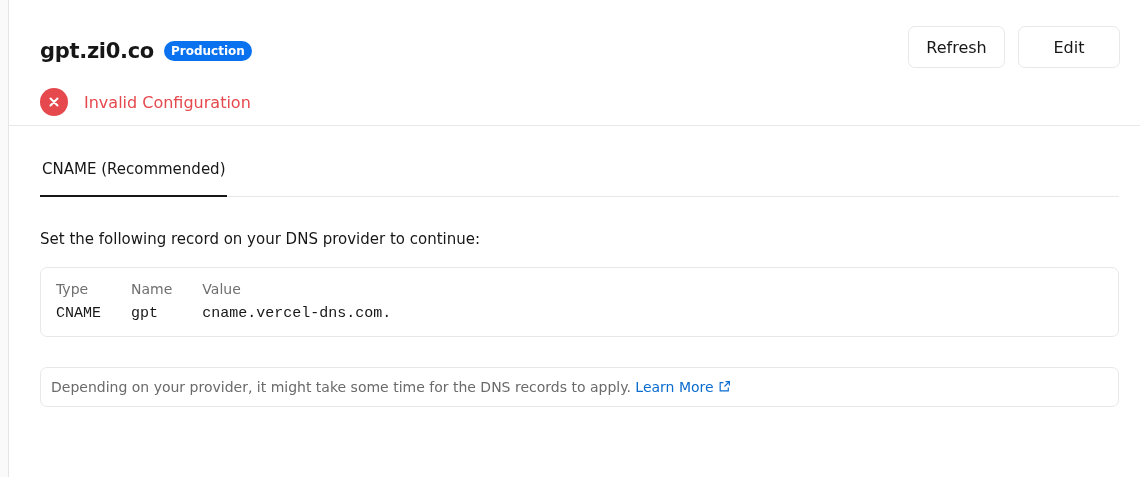 This screenshot has height=477, width=1140. What do you see at coordinates (725, 386) in the screenshot?
I see `external-link-icon` at bounding box center [725, 386].